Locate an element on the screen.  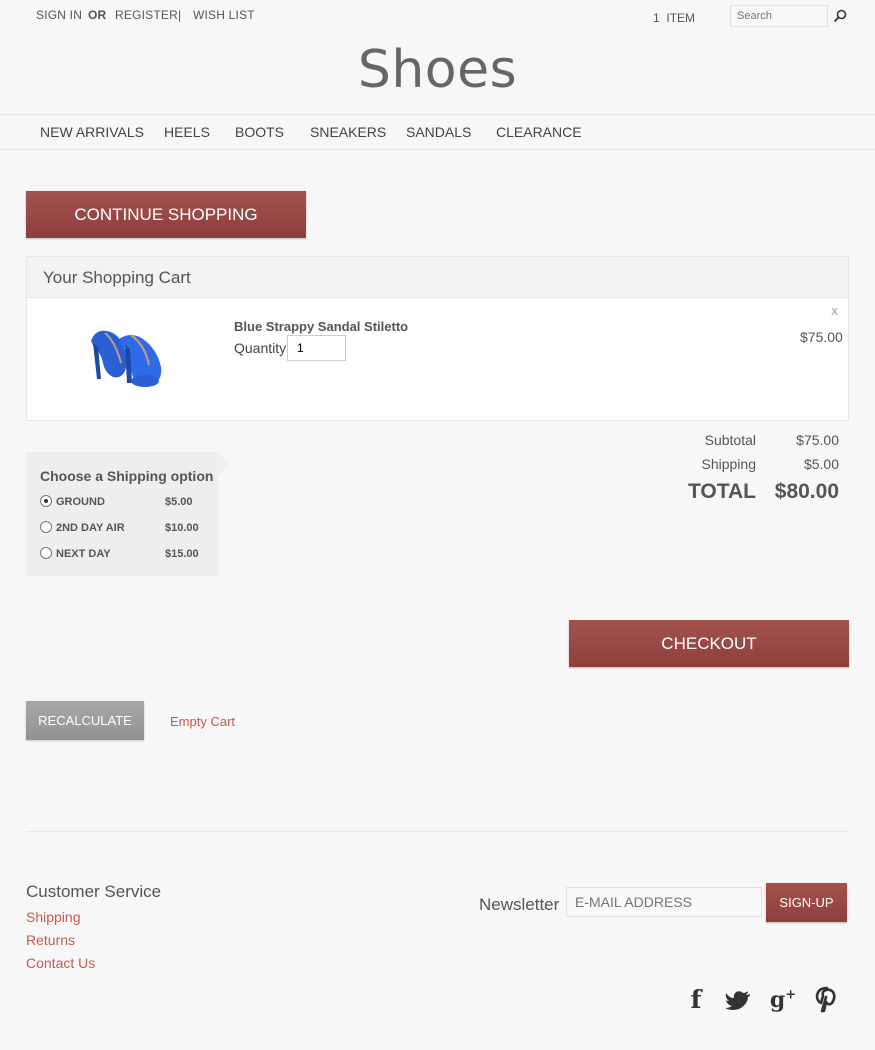
newsletter-label: Newsletter is located at coordinates (519, 904).